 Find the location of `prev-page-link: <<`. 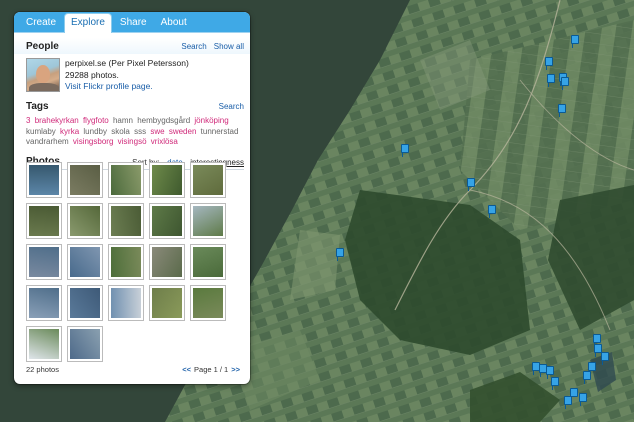

prev-page-link: << is located at coordinates (186, 369).